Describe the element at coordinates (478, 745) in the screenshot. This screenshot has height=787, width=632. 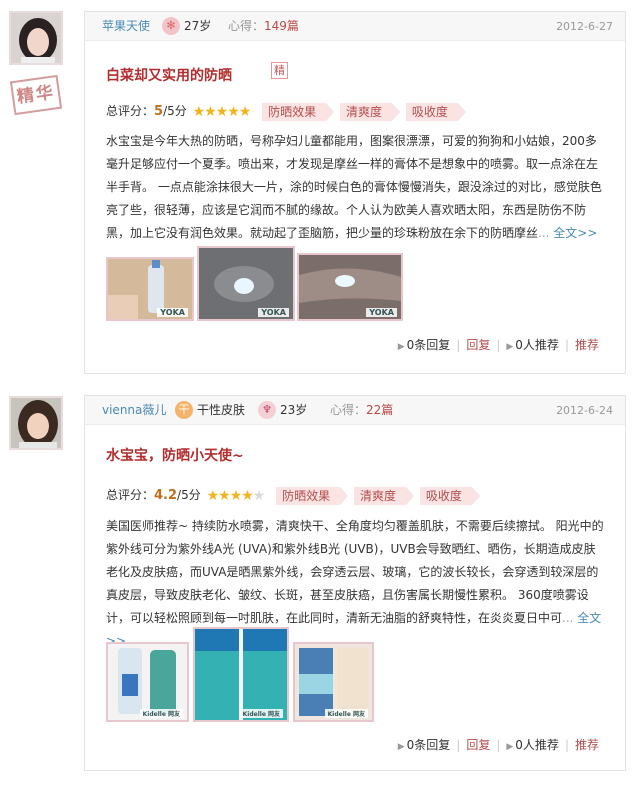
I see `reply-button: 回复` at that location.